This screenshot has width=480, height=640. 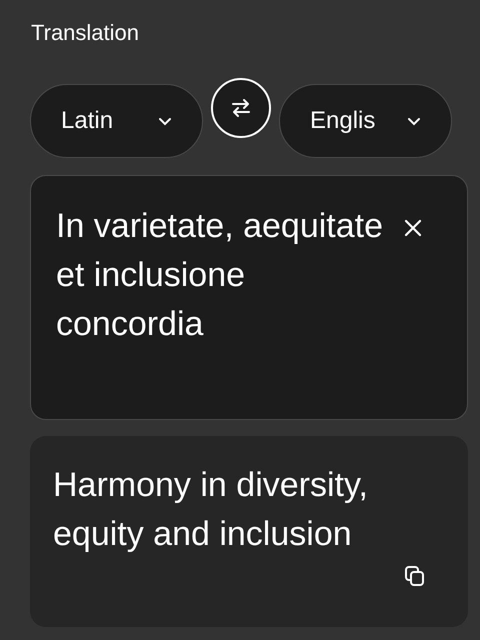 I want to click on swap-arrows-icon, so click(x=241, y=108).